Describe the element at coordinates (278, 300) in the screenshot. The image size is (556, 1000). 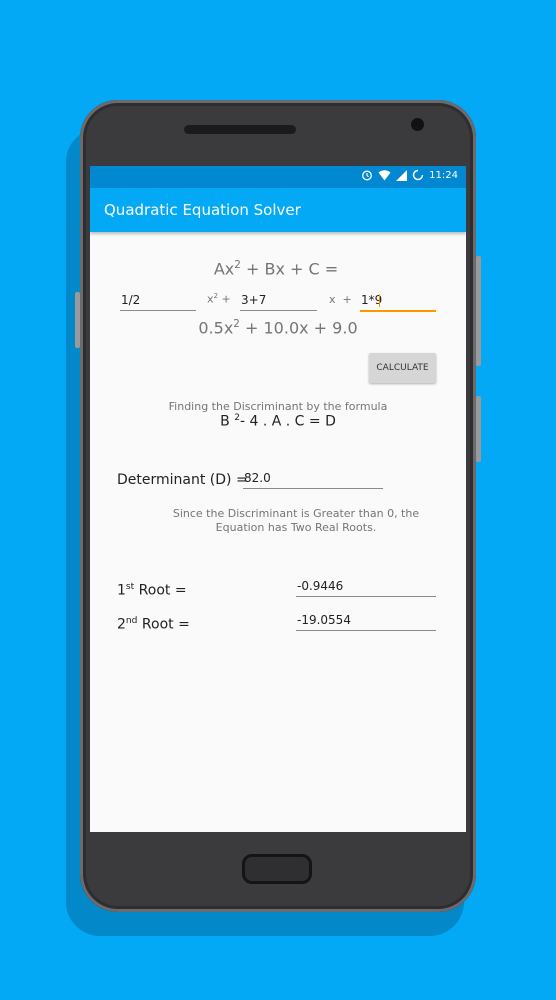
I see `coefficient-b-input: 3+7` at that location.